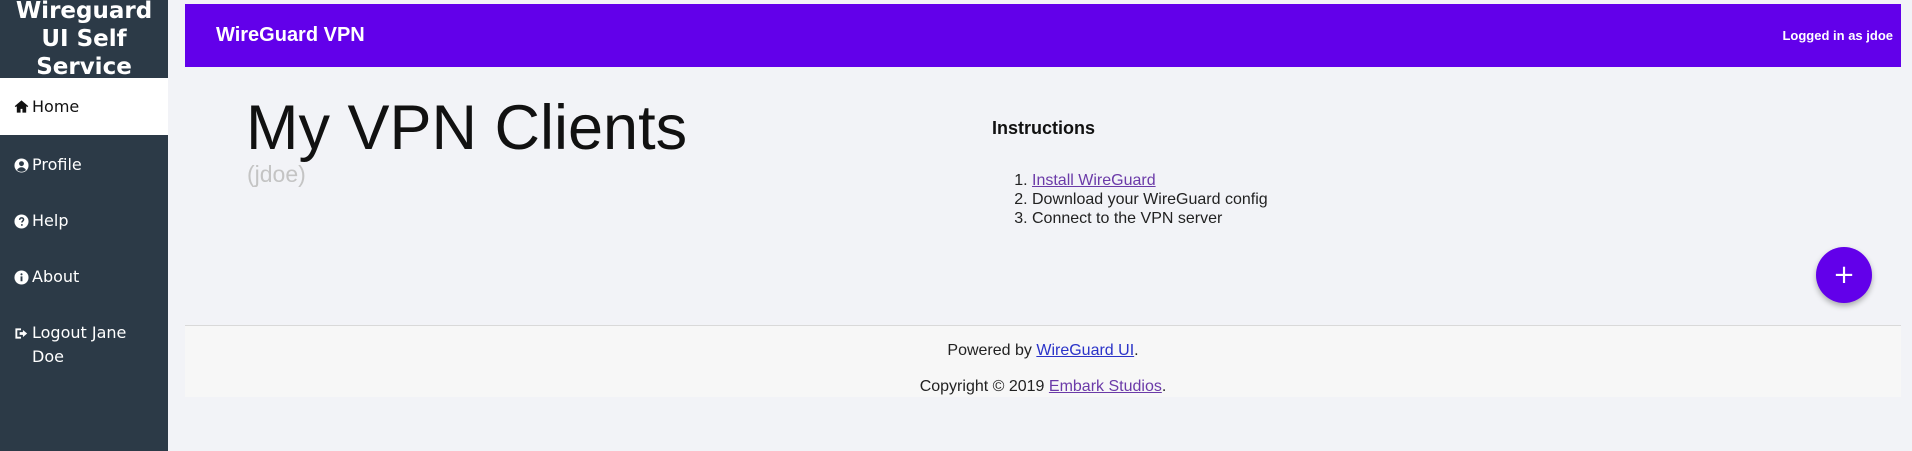  I want to click on copyright-suffix: ., so click(1164, 386).